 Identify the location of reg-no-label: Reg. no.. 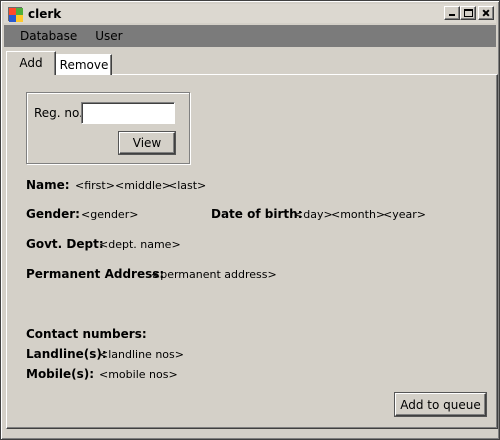
(58, 113).